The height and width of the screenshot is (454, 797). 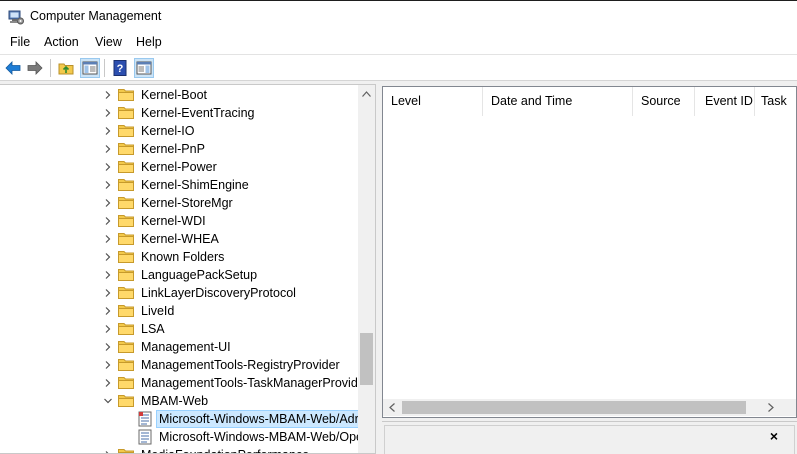 What do you see at coordinates (61, 42) in the screenshot?
I see `menu-action: Action` at bounding box center [61, 42].